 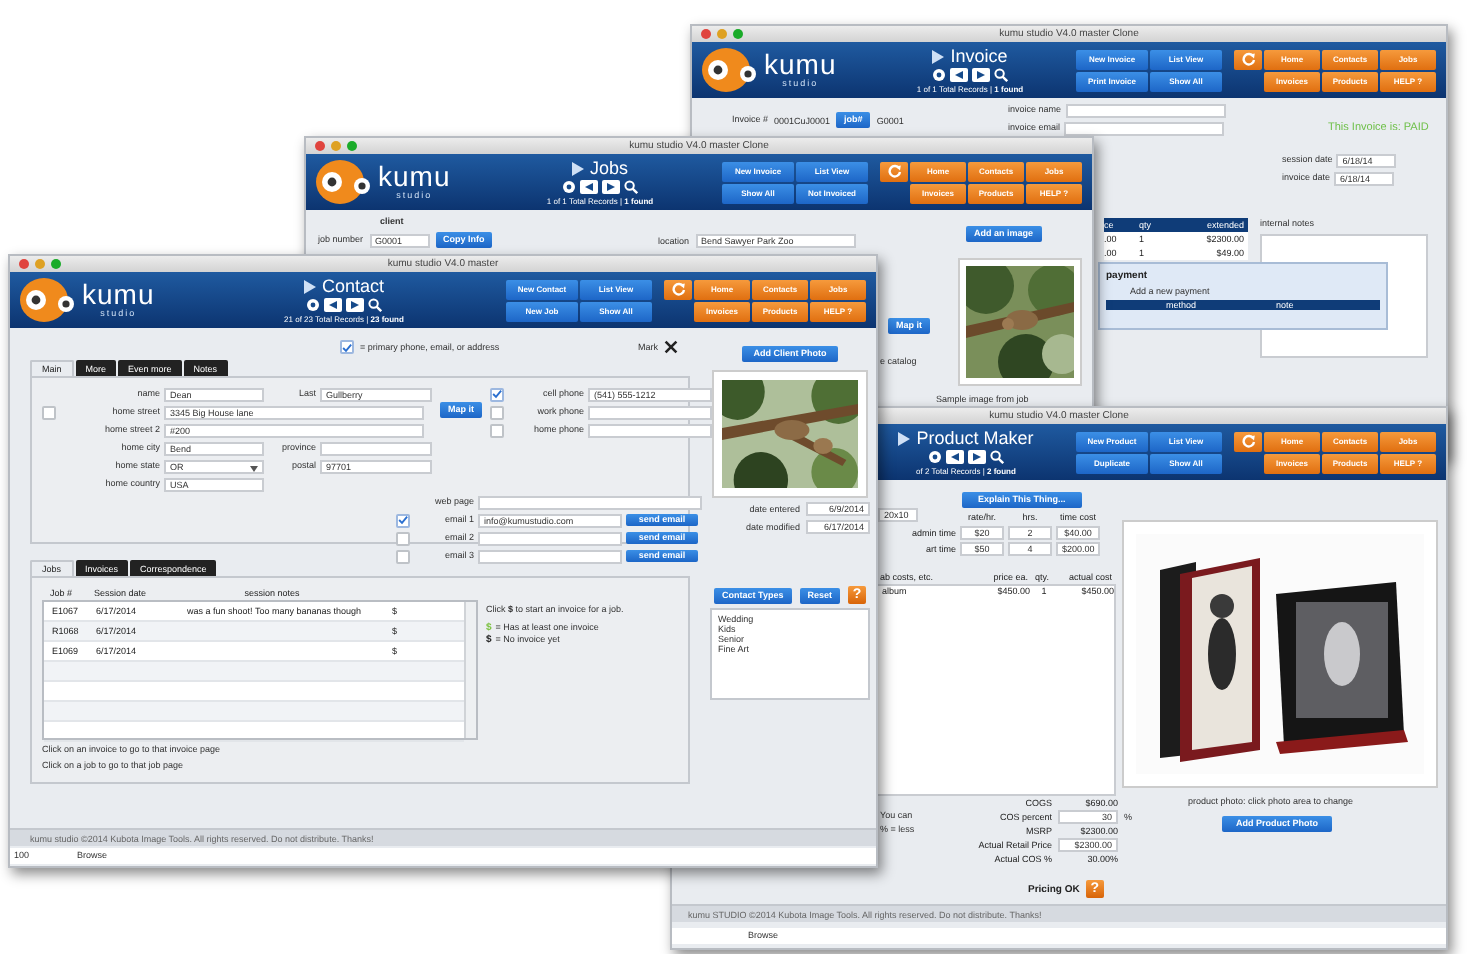 What do you see at coordinates (975, 438) in the screenshot?
I see `module-title: Product Maker` at bounding box center [975, 438].